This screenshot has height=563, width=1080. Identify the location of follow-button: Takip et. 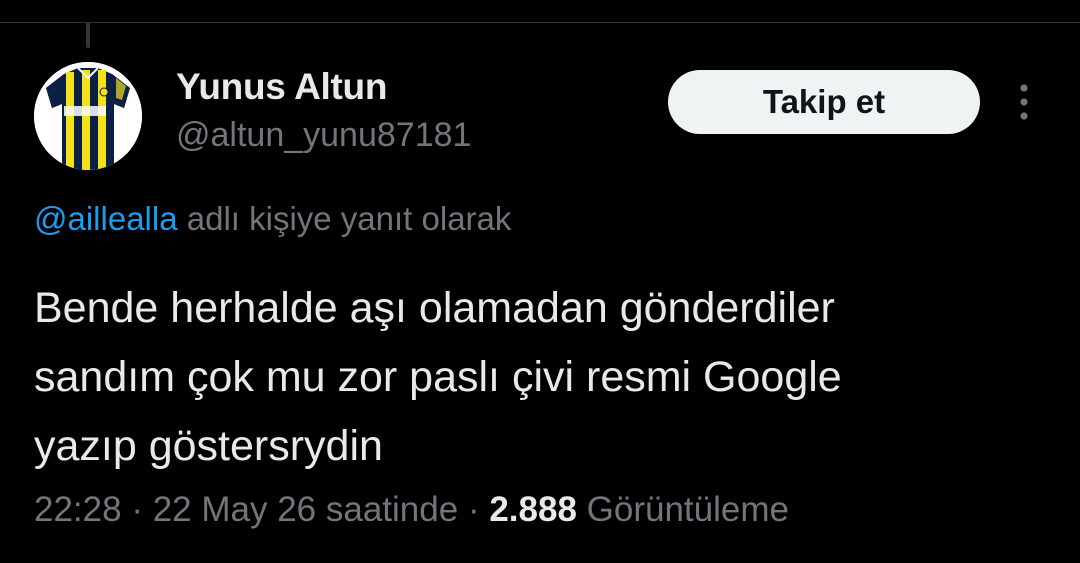
(824, 102).